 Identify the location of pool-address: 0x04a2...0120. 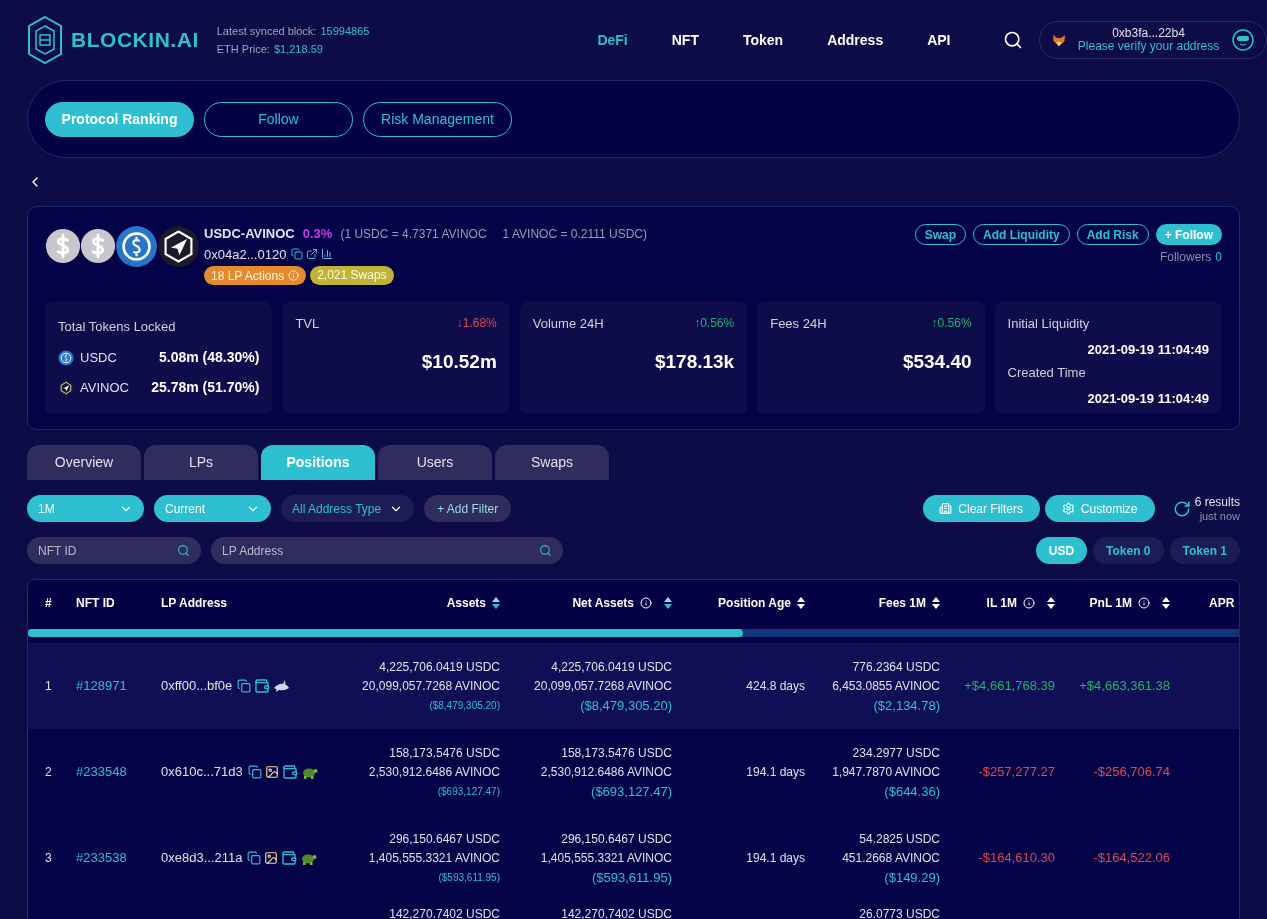
(245, 254).